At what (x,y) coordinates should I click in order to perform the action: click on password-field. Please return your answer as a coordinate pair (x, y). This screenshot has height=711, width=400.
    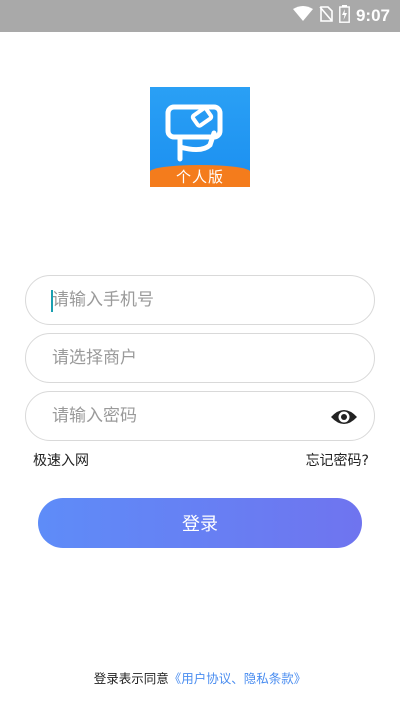
    Looking at the image, I should click on (200, 416).